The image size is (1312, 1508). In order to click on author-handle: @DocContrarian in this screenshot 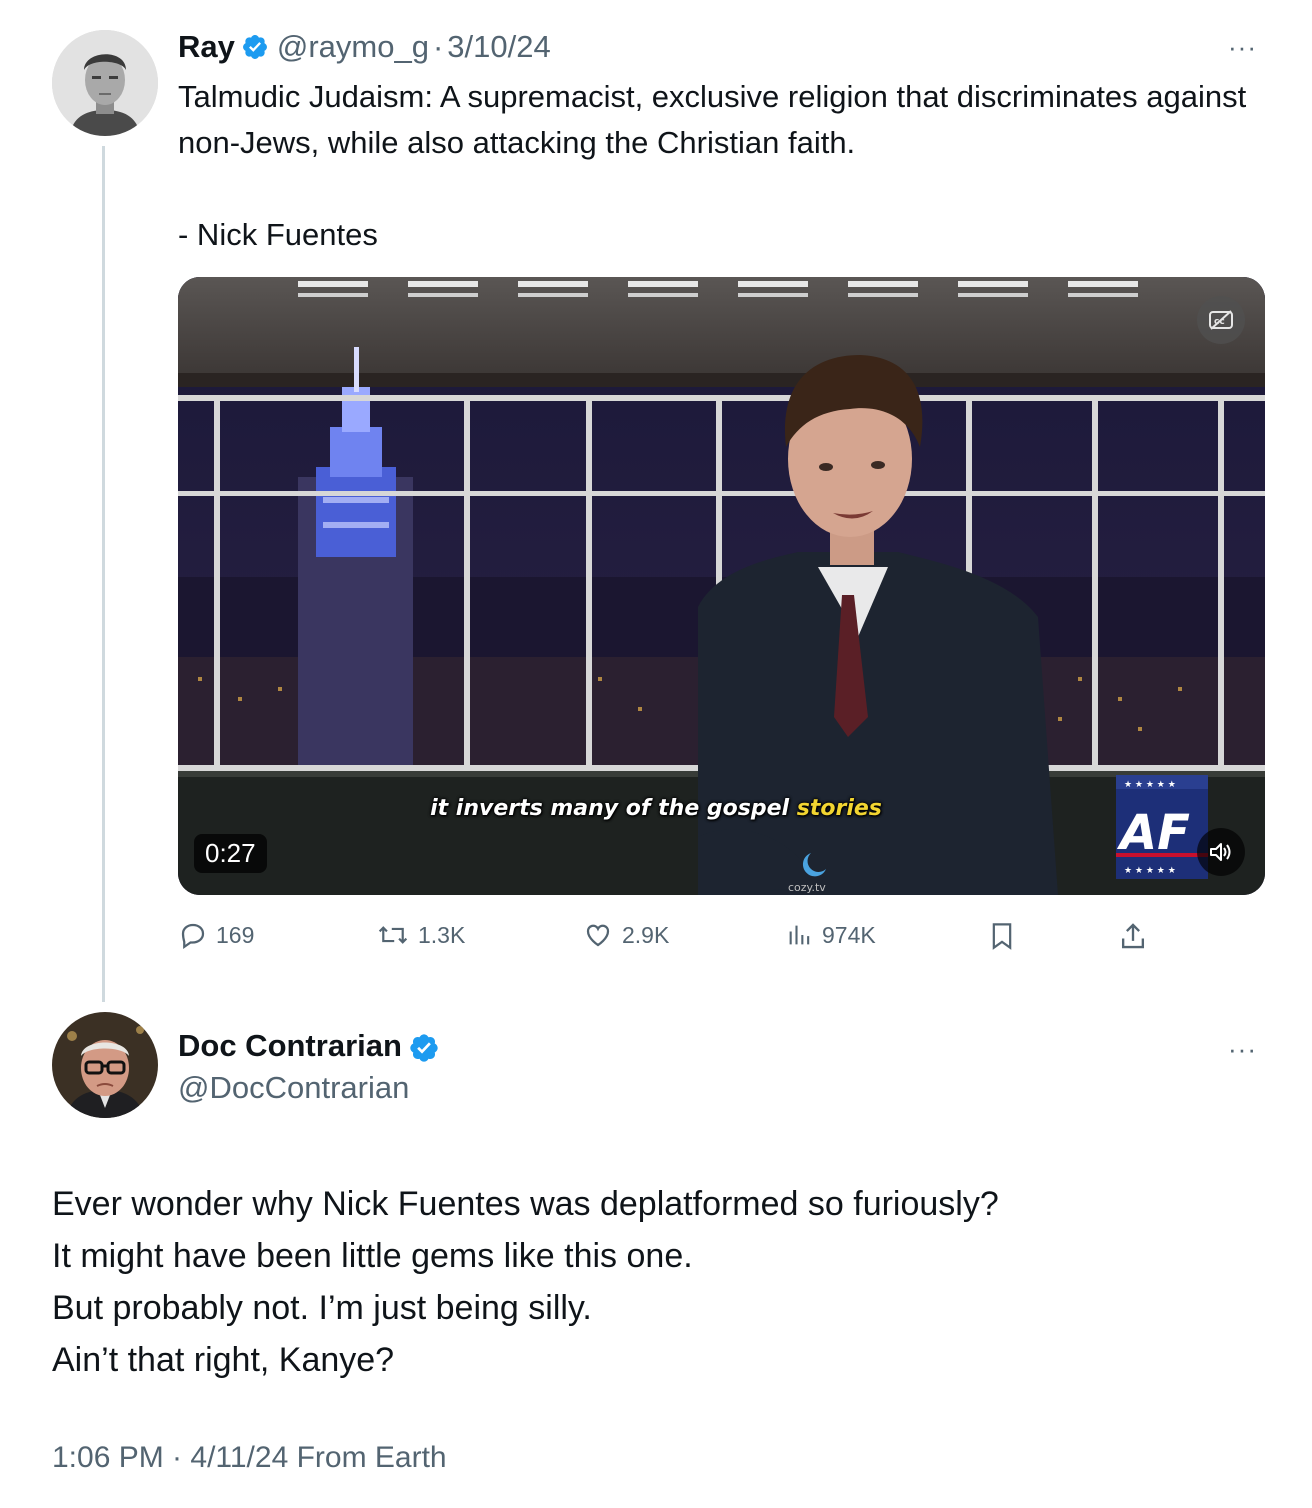, I will do `click(293, 1088)`.